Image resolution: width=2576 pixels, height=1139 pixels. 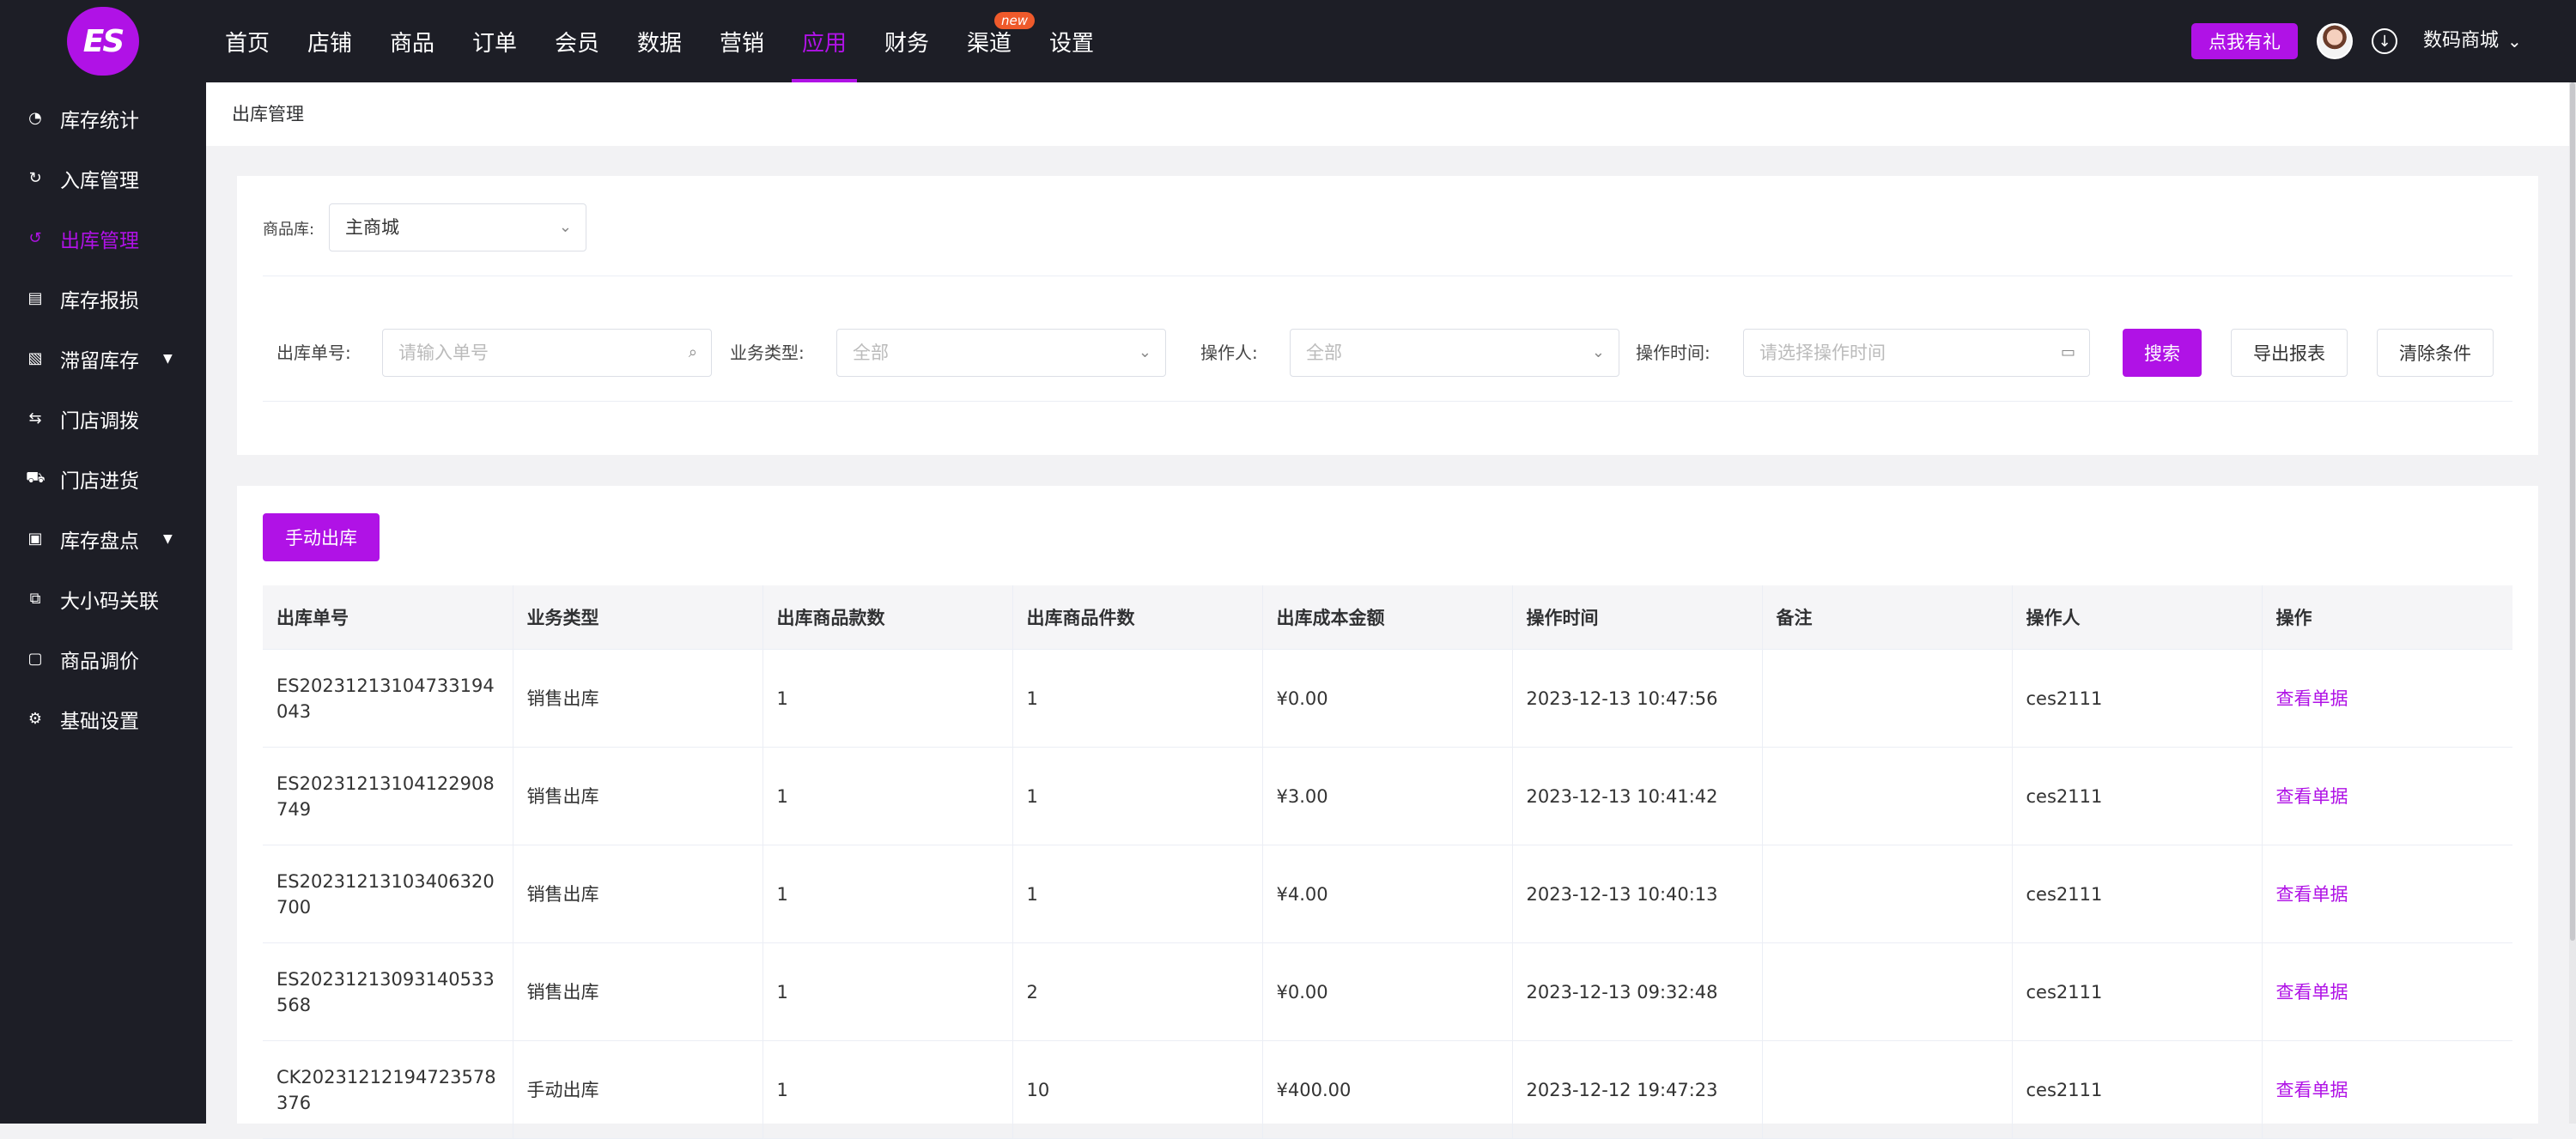 I want to click on search-icon: ⌕, so click(x=693, y=353).